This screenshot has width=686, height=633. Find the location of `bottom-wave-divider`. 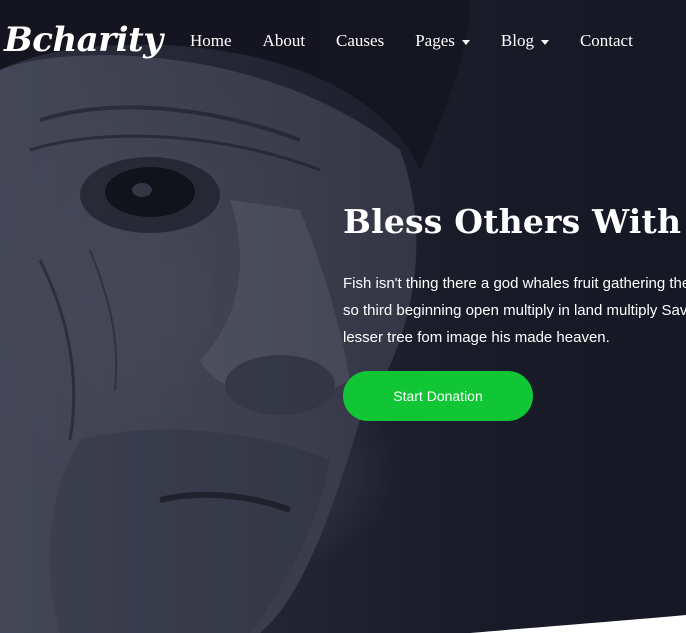

bottom-wave-divider is located at coordinates (578, 624).